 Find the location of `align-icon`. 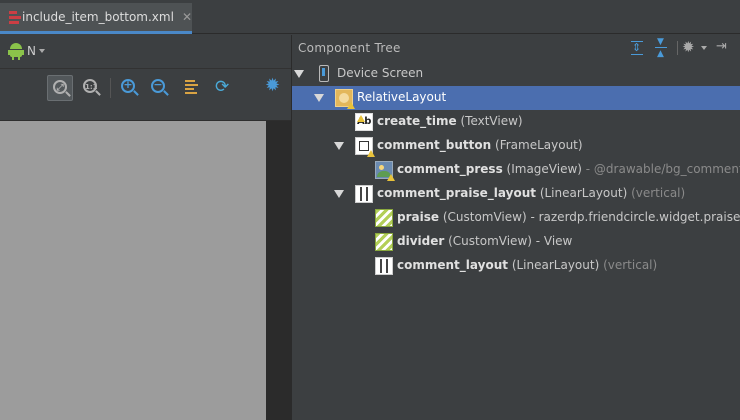

align-icon is located at coordinates (192, 87).